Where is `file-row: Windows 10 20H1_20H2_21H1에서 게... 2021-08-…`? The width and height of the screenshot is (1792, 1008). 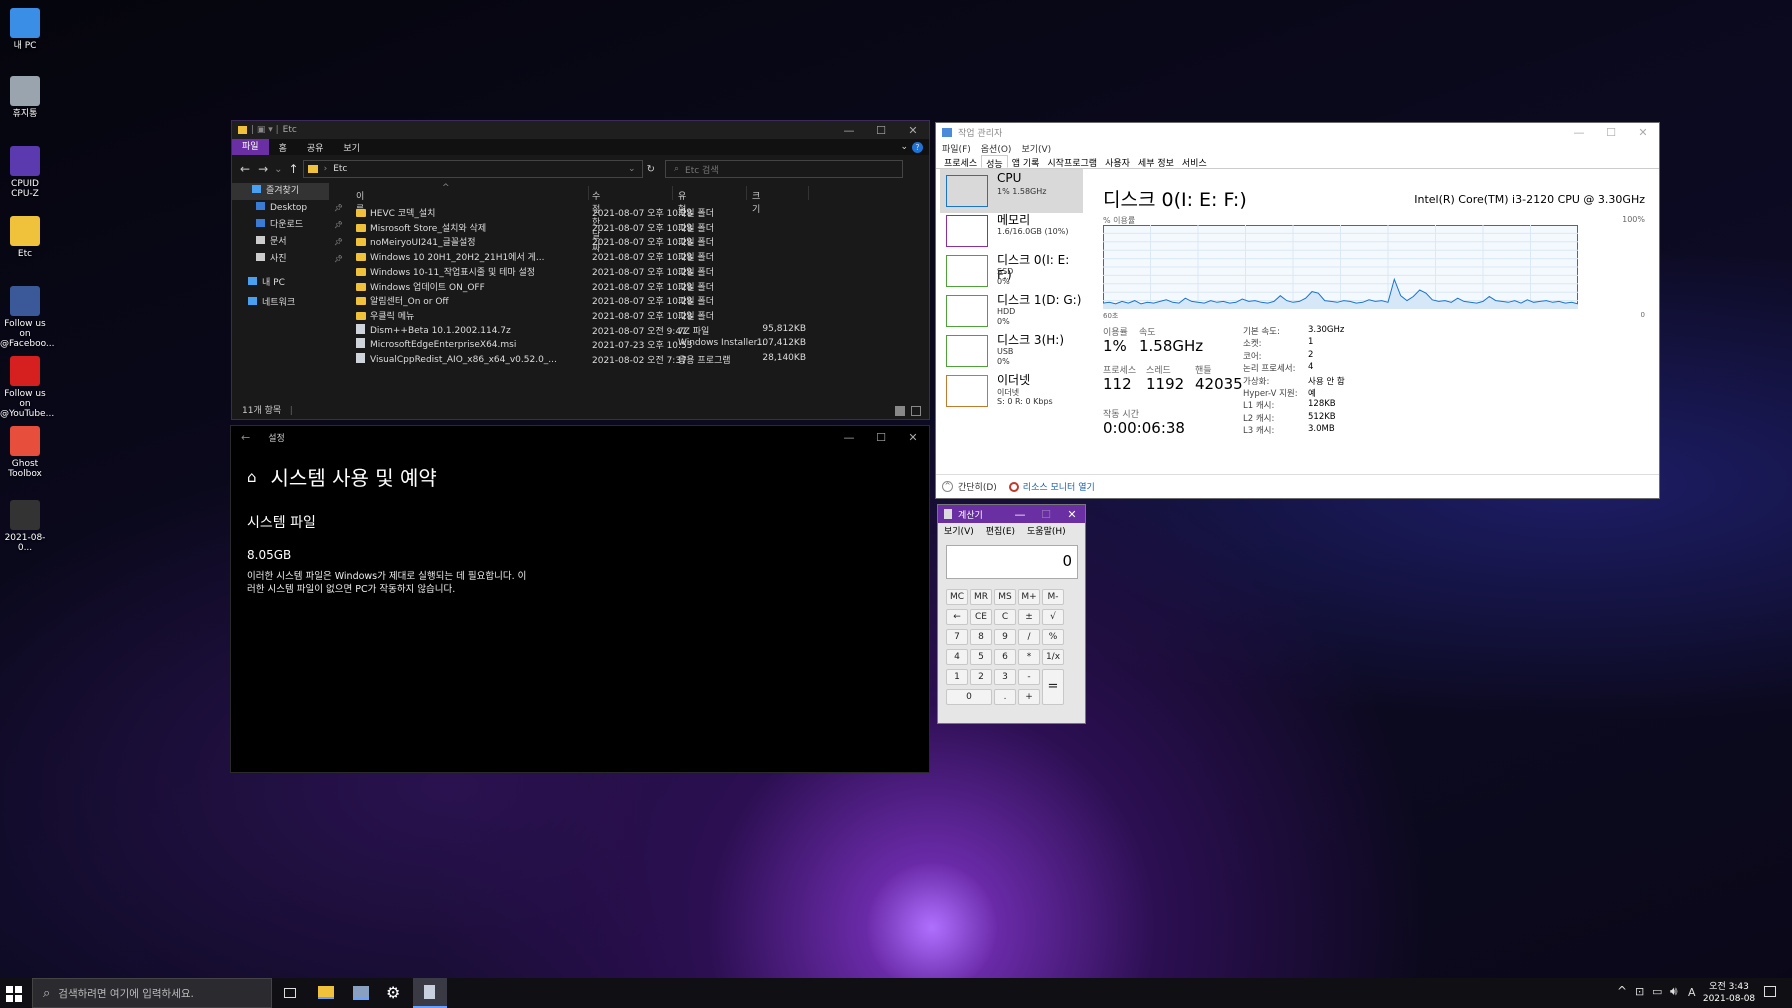
file-row: Windows 10 20H1_20H2_21H1에서 게... 2021-08-… is located at coordinates (582, 256).